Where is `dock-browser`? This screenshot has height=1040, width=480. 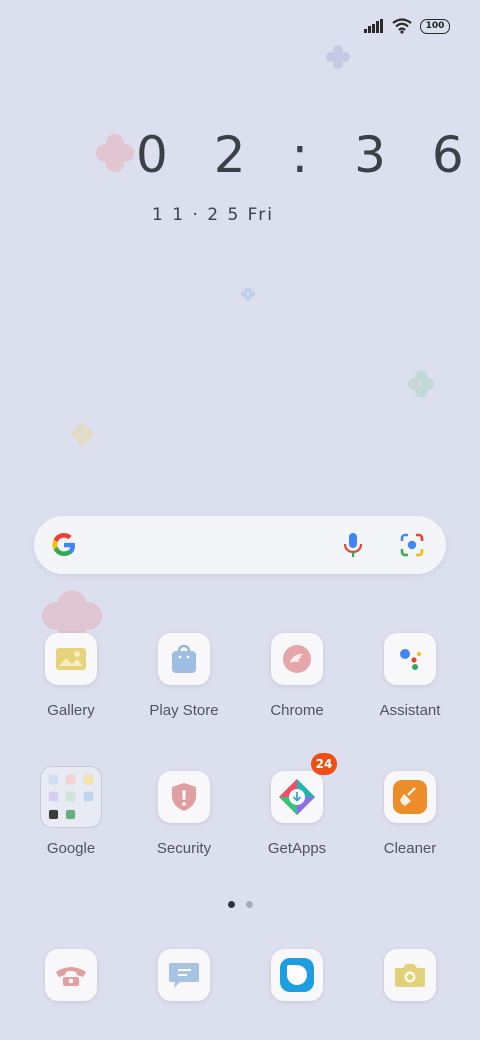 dock-browser is located at coordinates (297, 975).